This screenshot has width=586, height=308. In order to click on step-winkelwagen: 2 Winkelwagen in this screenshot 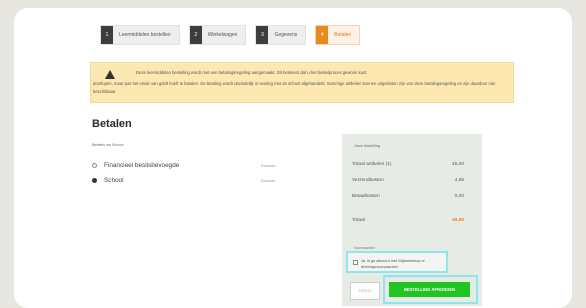, I will do `click(217, 35)`.